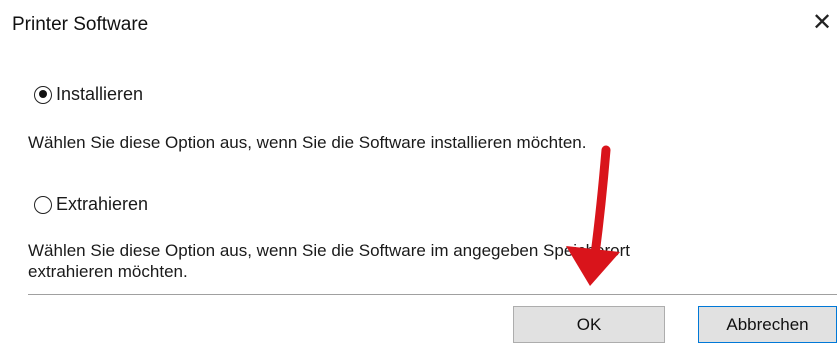  I want to click on radio-install-label: Installieren, so click(100, 94).